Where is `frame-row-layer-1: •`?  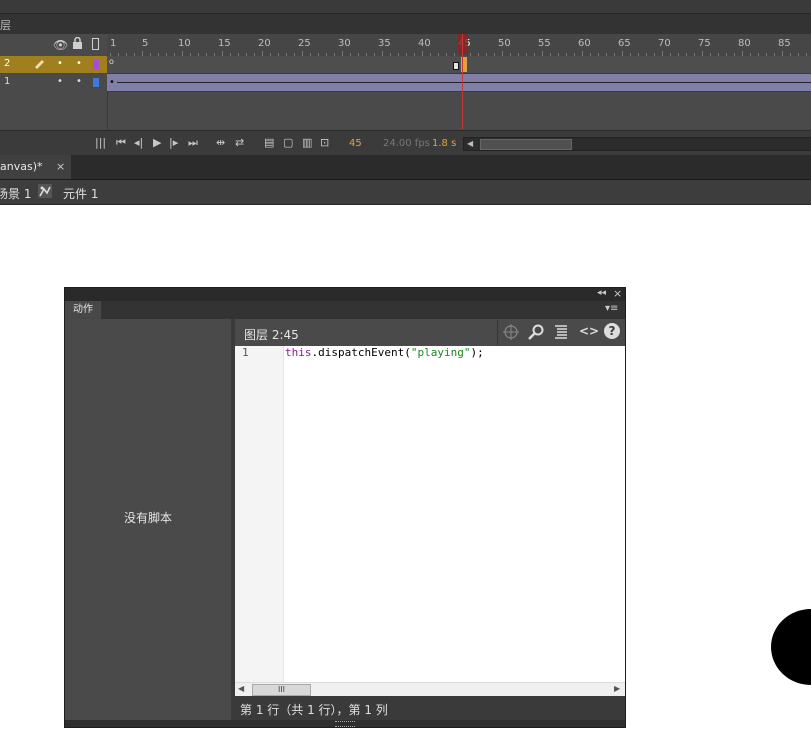
frame-row-layer-1: • is located at coordinates (459, 83).